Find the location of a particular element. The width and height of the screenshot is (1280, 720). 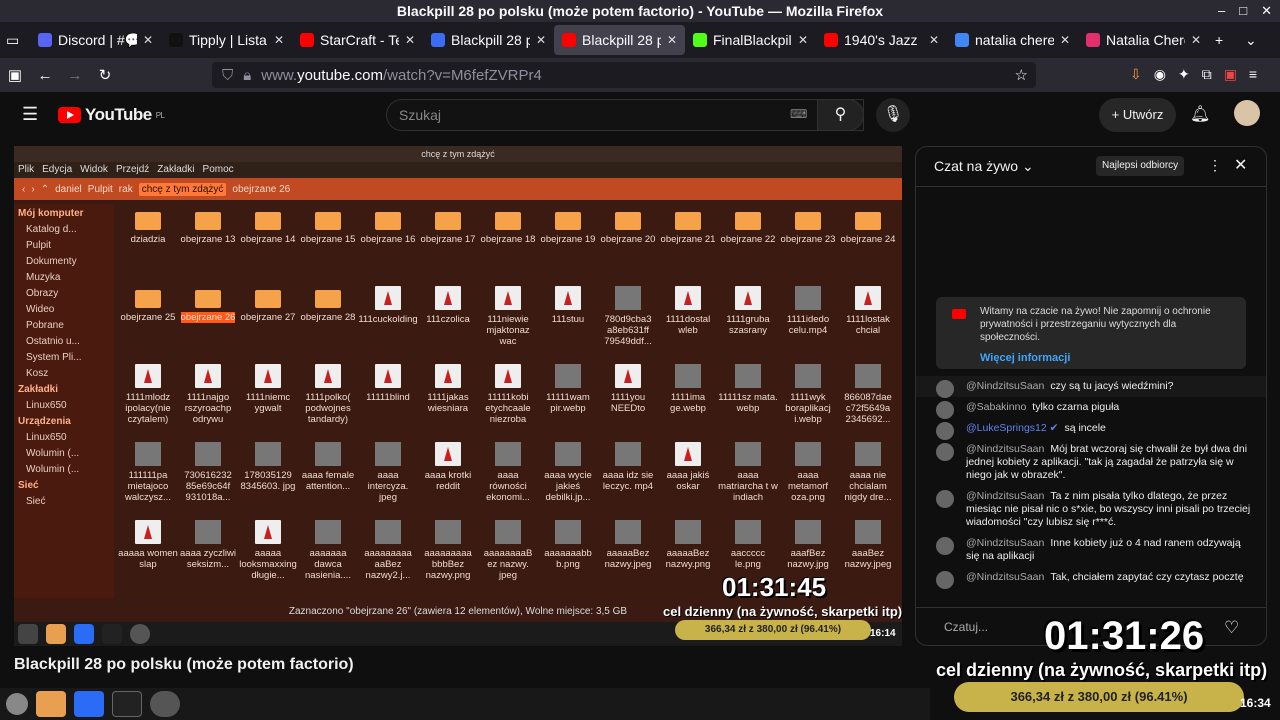

new-tab-button: + is located at coordinates (1224, 40).